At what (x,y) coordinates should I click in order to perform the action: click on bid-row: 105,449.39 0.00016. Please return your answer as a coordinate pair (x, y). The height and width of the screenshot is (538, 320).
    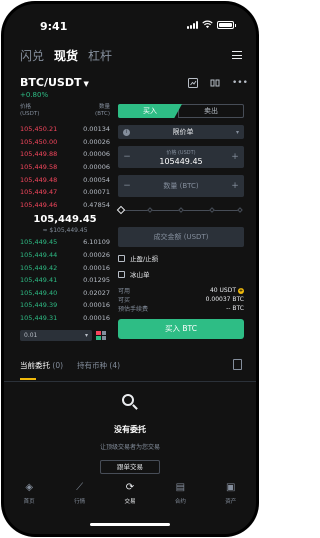
    Looking at the image, I should click on (65, 305).